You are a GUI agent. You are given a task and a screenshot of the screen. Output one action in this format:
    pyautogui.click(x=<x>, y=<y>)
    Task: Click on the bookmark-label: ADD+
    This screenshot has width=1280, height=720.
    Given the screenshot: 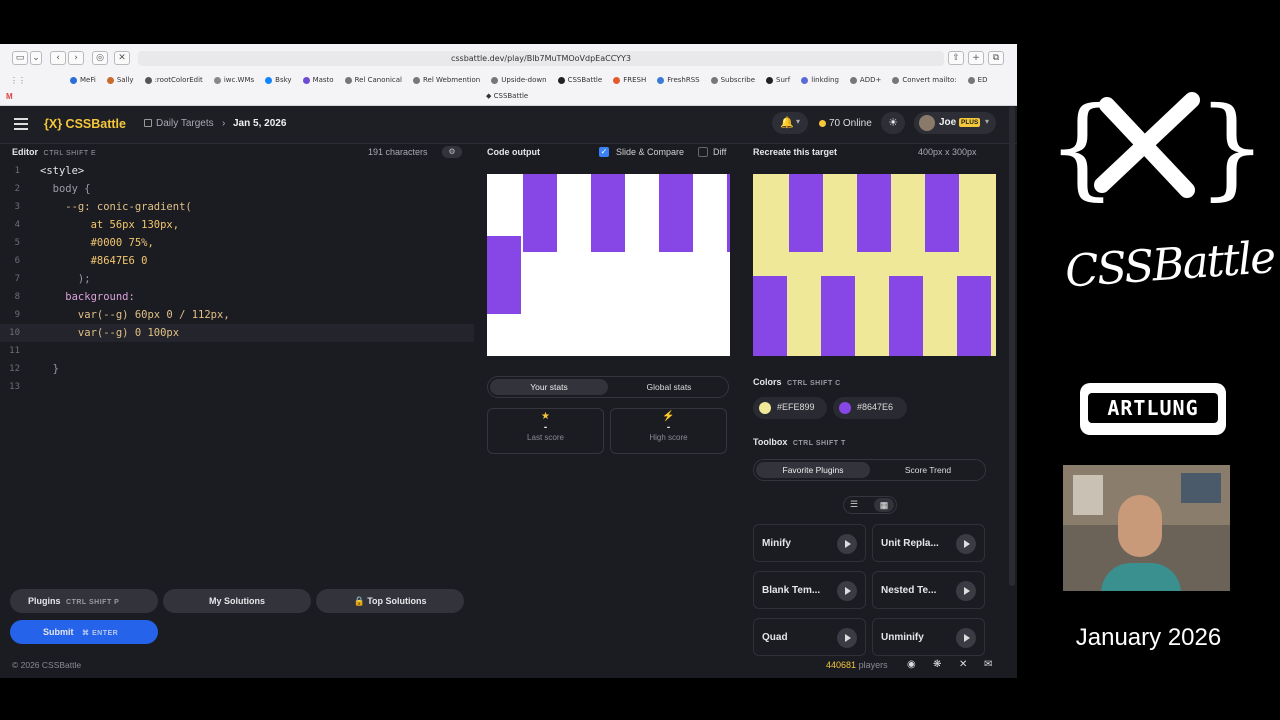 What is the action you would take?
    pyautogui.click(x=870, y=80)
    